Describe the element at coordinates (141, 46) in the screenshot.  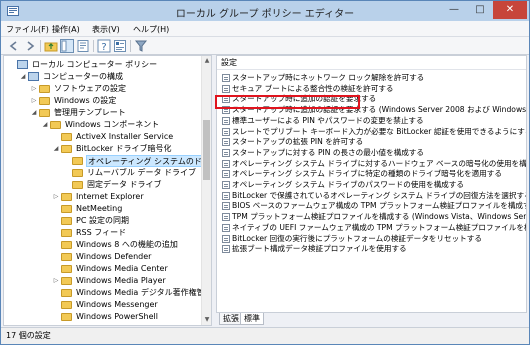
I see `filter-icon` at that location.